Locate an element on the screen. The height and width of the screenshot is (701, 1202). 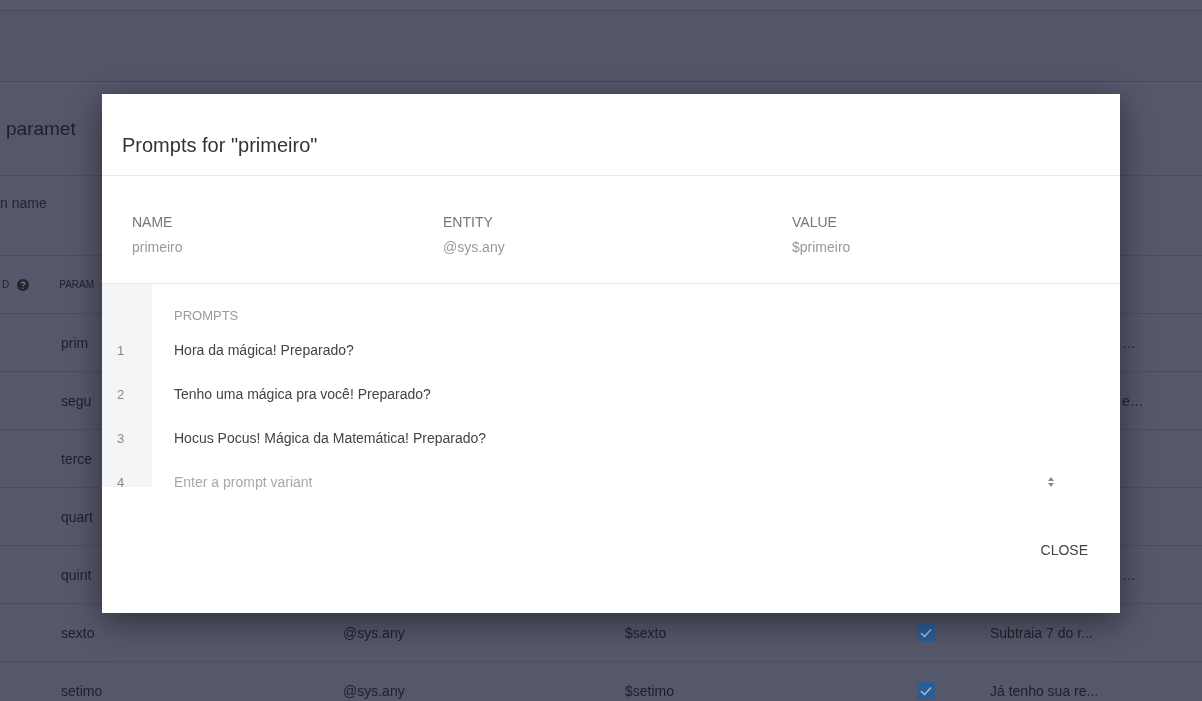
column-header: D is located at coordinates (6, 284).